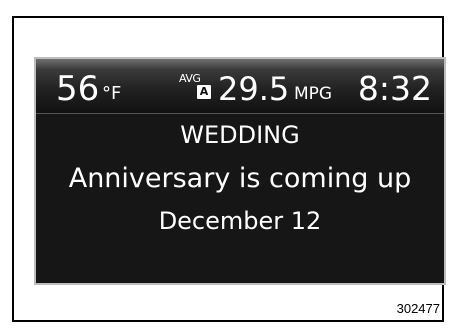 Image resolution: width=462 pixels, height=334 pixels. What do you see at coordinates (254, 89) in the screenshot?
I see `fuel-economy-value: 29.5` at bounding box center [254, 89].